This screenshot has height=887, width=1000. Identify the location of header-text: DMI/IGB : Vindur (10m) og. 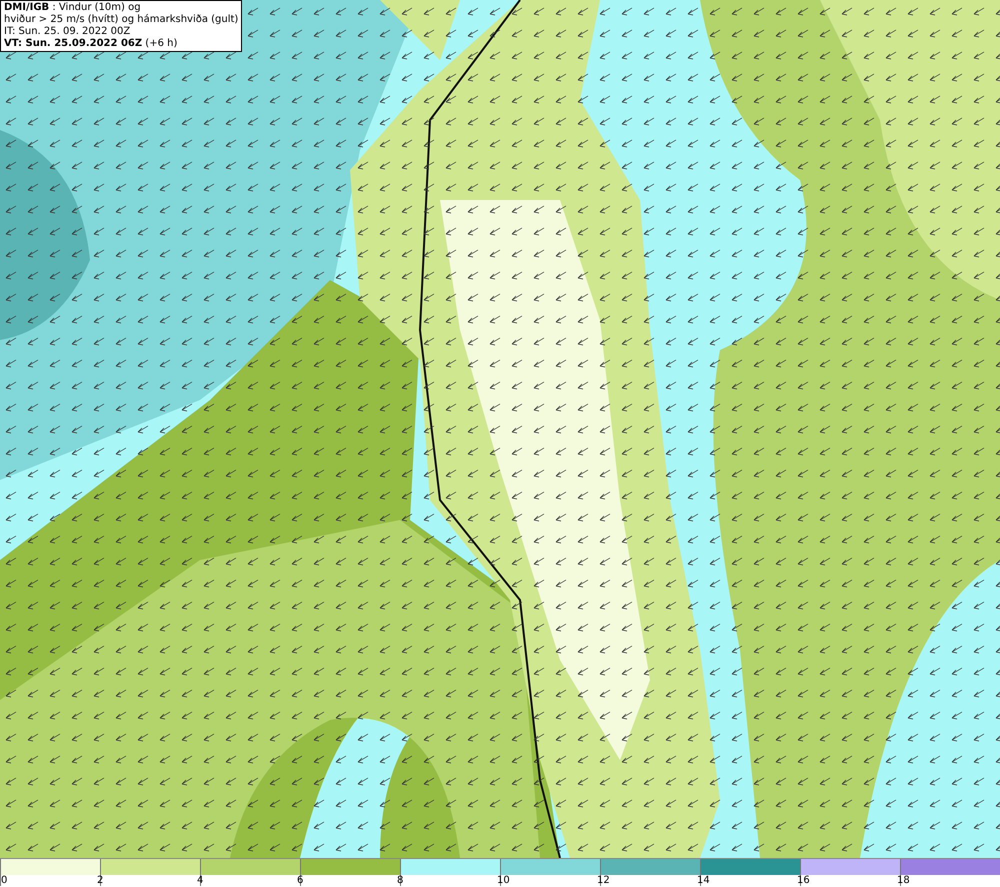
(73, 8).